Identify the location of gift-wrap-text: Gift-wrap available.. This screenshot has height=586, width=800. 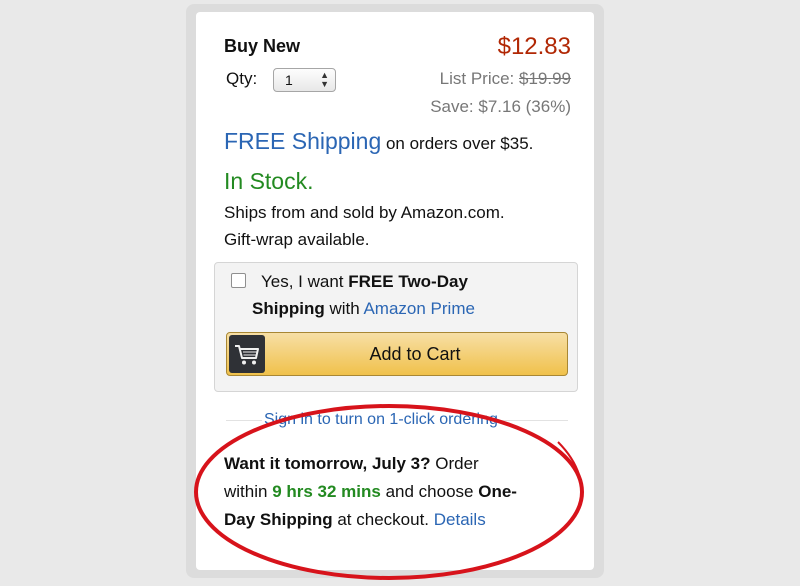
(297, 239).